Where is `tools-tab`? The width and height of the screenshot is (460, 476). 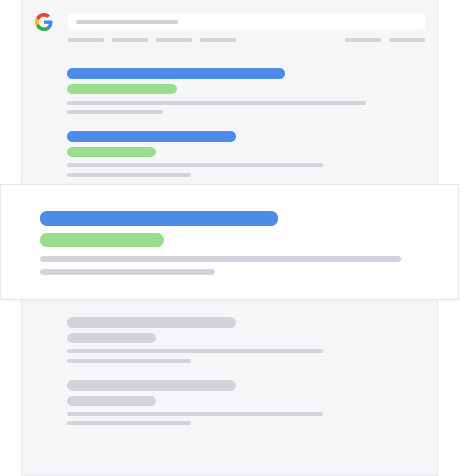 tools-tab is located at coordinates (407, 40).